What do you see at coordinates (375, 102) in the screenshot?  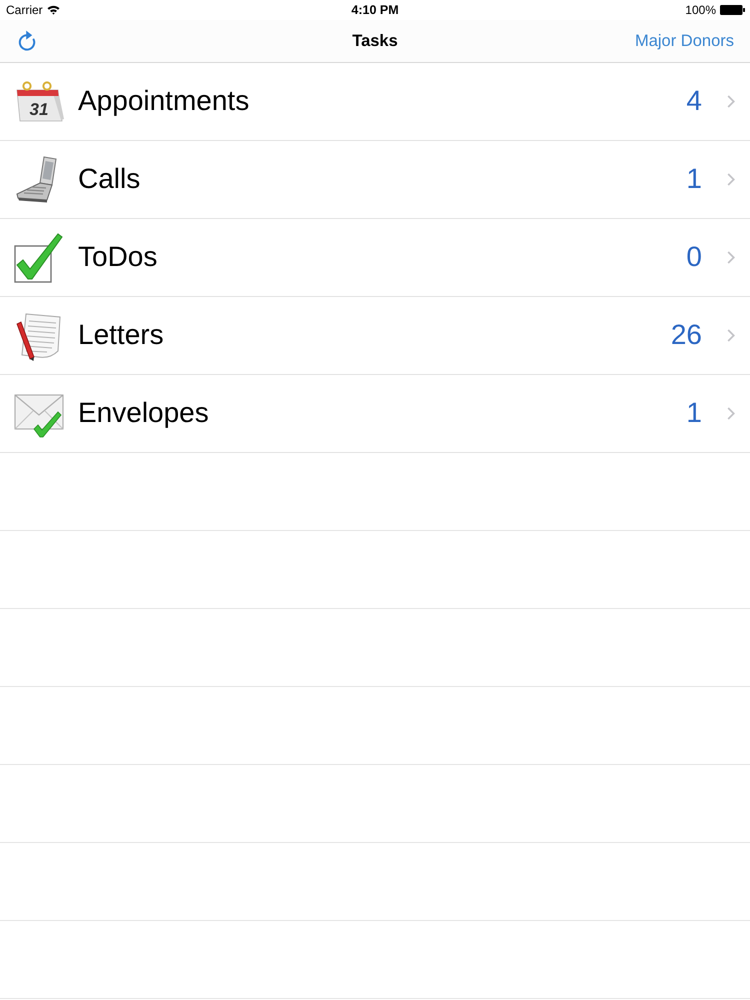 I see `task-list-item: 31 Appointments 4` at bounding box center [375, 102].